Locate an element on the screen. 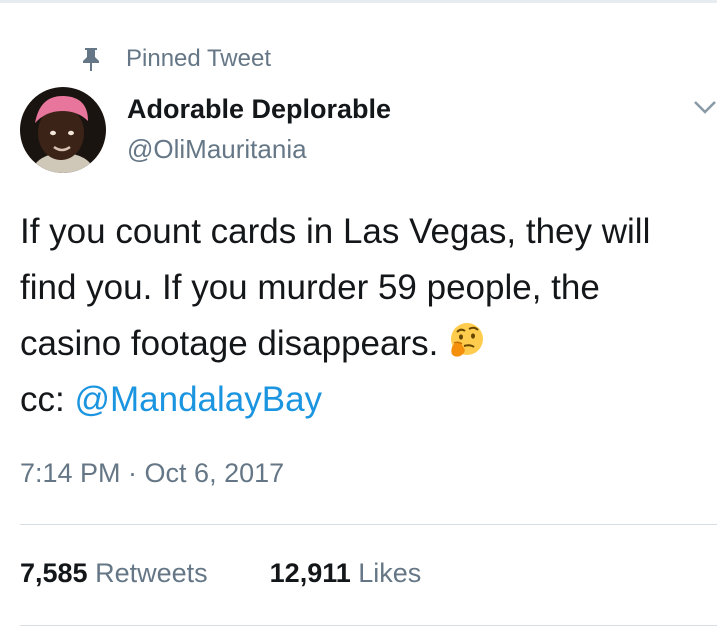 The height and width of the screenshot is (626, 717). pinned-tweet-indicator: Pinned Tweet is located at coordinates (175, 59).